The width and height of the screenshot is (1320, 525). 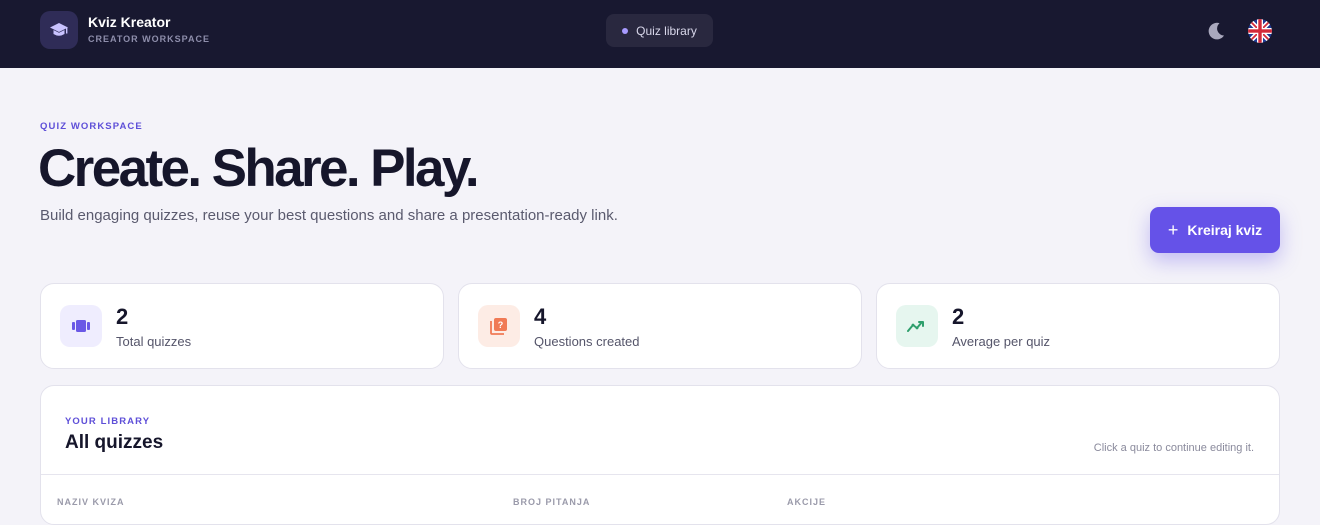 I want to click on uk-flag-icon, so click(x=1260, y=31).